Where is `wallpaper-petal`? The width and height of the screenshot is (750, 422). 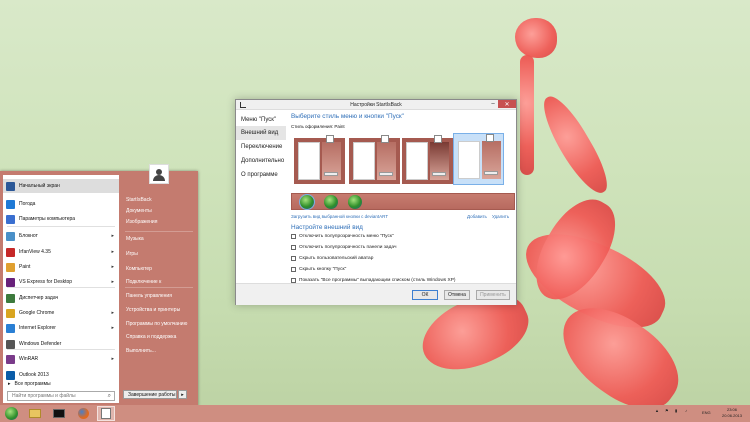
wallpaper-petal is located at coordinates (536, 38).